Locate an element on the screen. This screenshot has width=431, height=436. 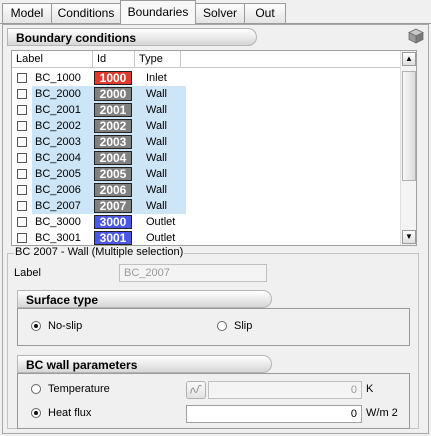
tab-boundaries: Boundaries is located at coordinates (158, 12).